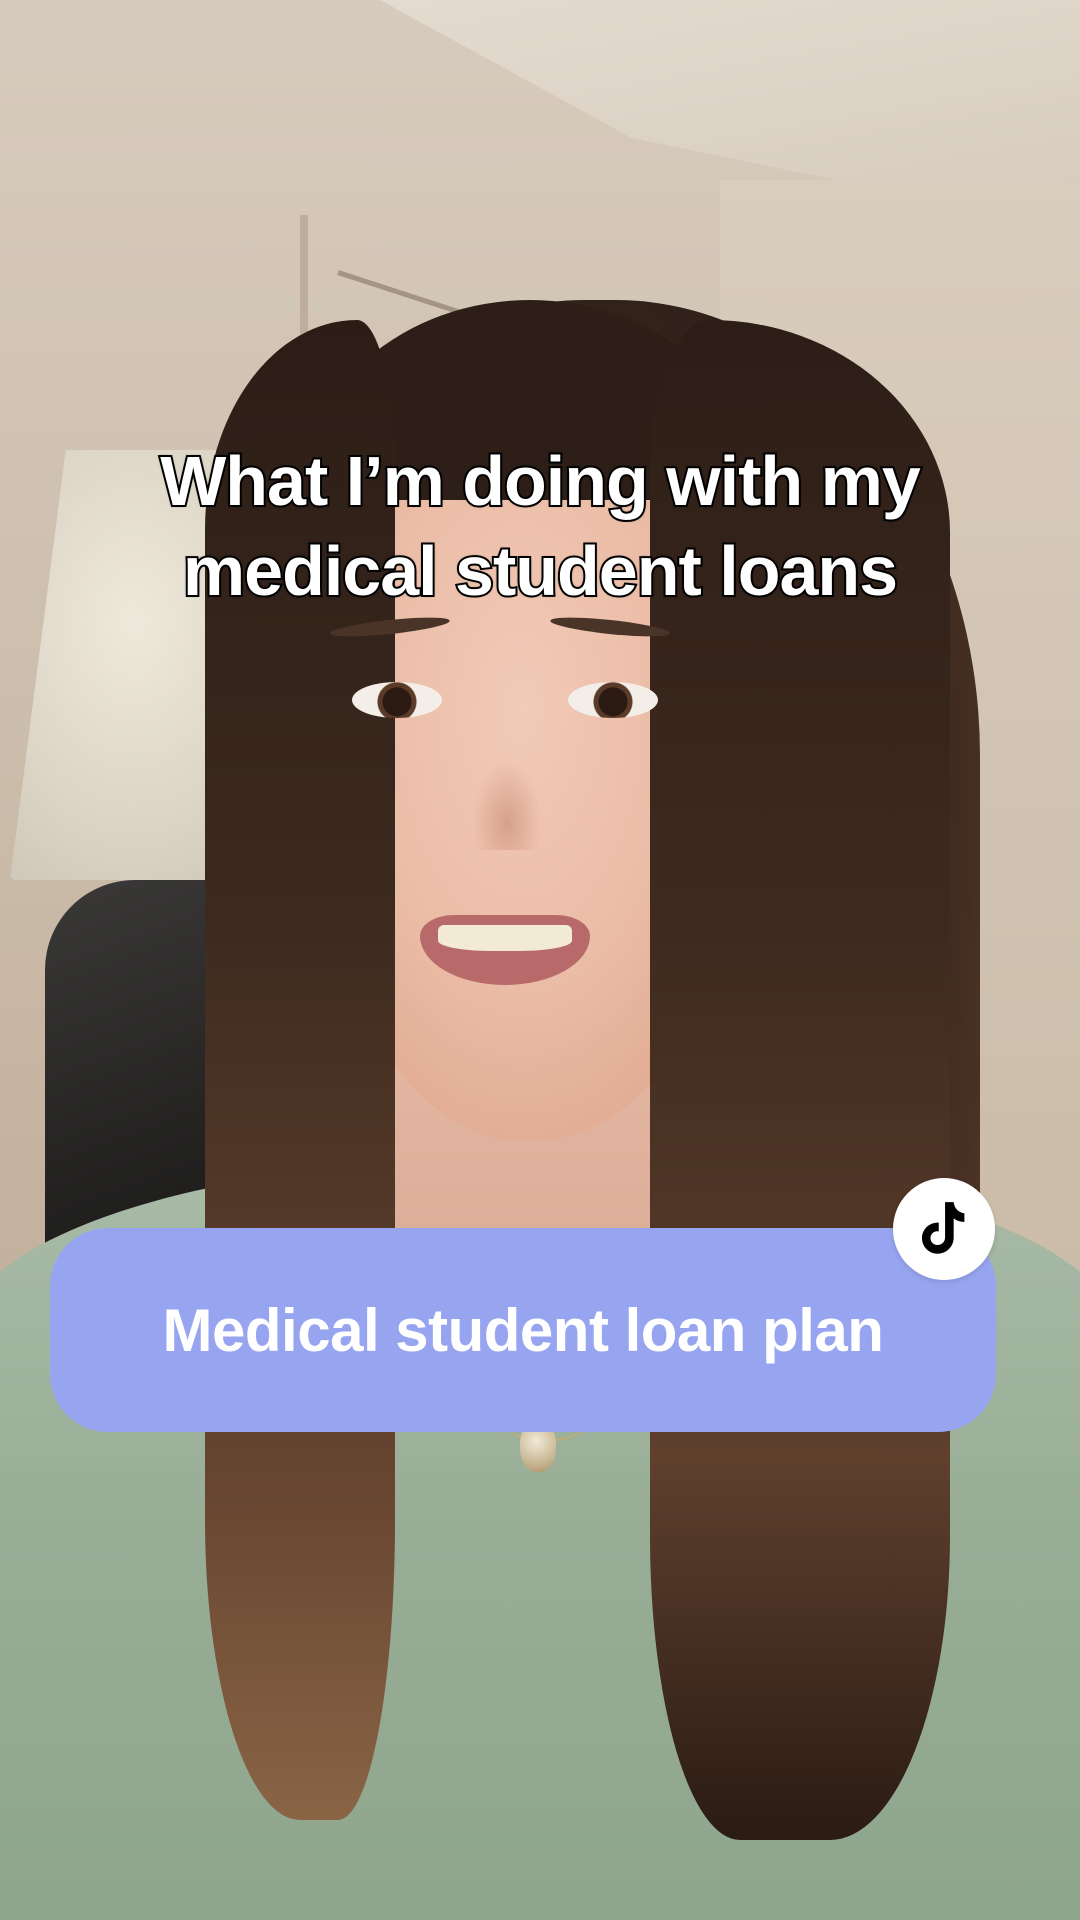  I want to click on tiktok-logo-icon, so click(943, 1228).